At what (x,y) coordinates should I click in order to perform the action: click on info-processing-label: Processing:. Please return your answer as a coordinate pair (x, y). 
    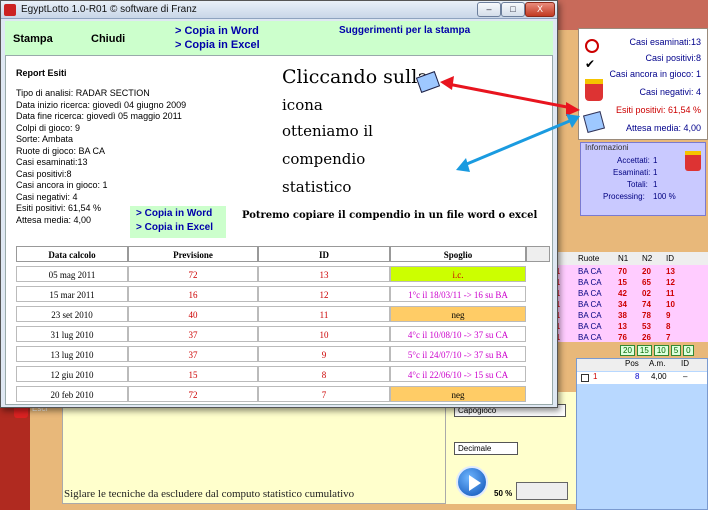
    Looking at the image, I should click on (624, 196).